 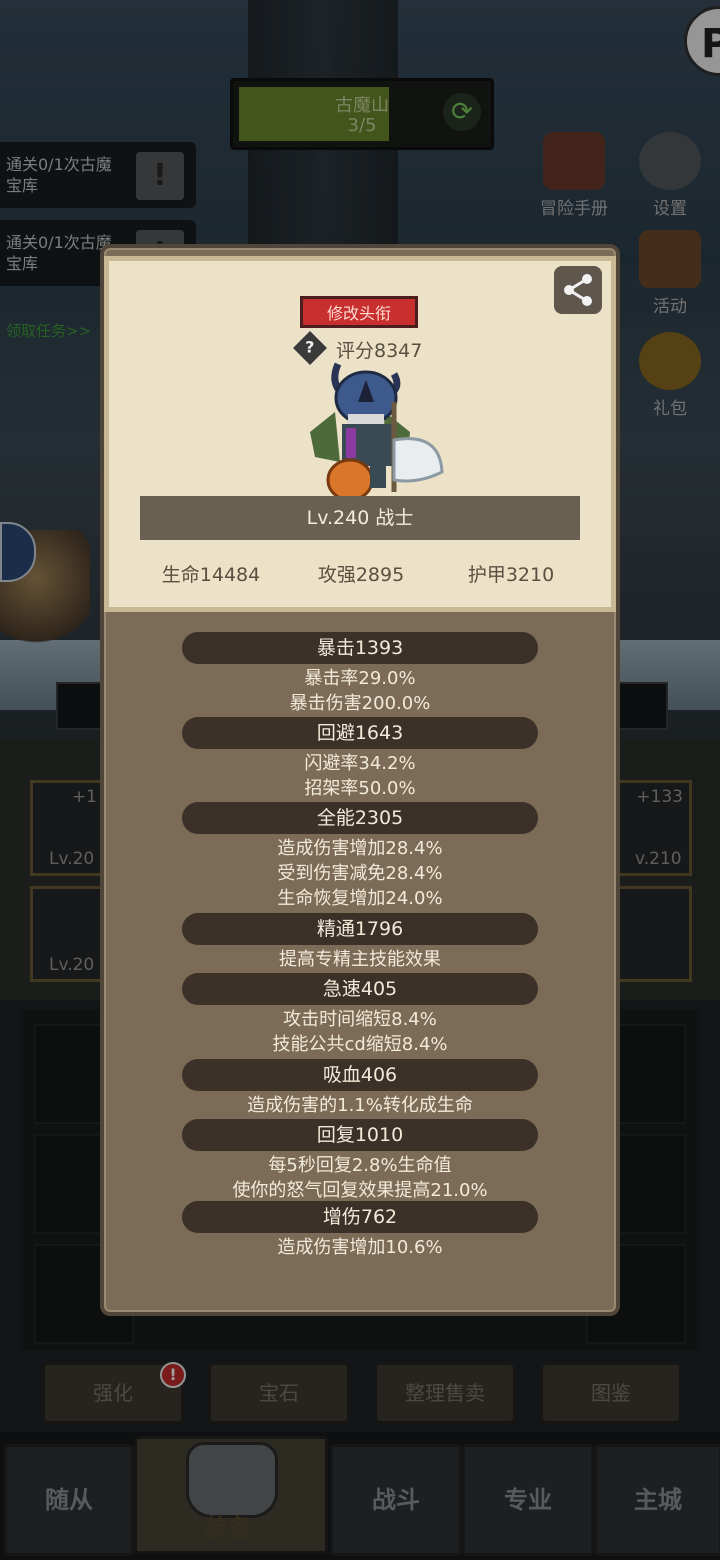 I want to click on share-icon, so click(x=578, y=290).